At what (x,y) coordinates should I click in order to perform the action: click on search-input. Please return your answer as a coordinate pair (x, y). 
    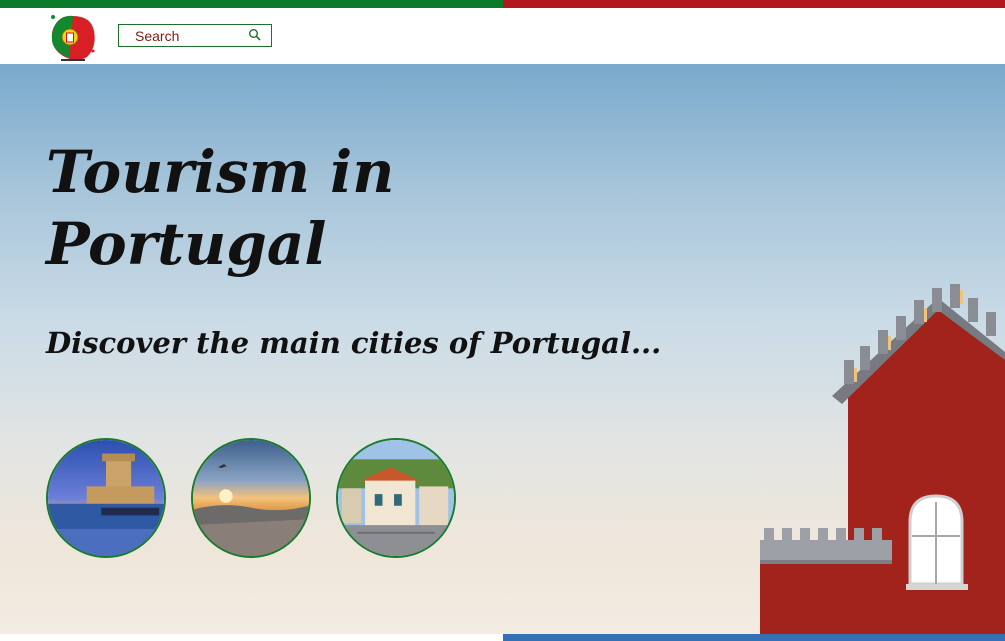
    Looking at the image, I should click on (183, 35).